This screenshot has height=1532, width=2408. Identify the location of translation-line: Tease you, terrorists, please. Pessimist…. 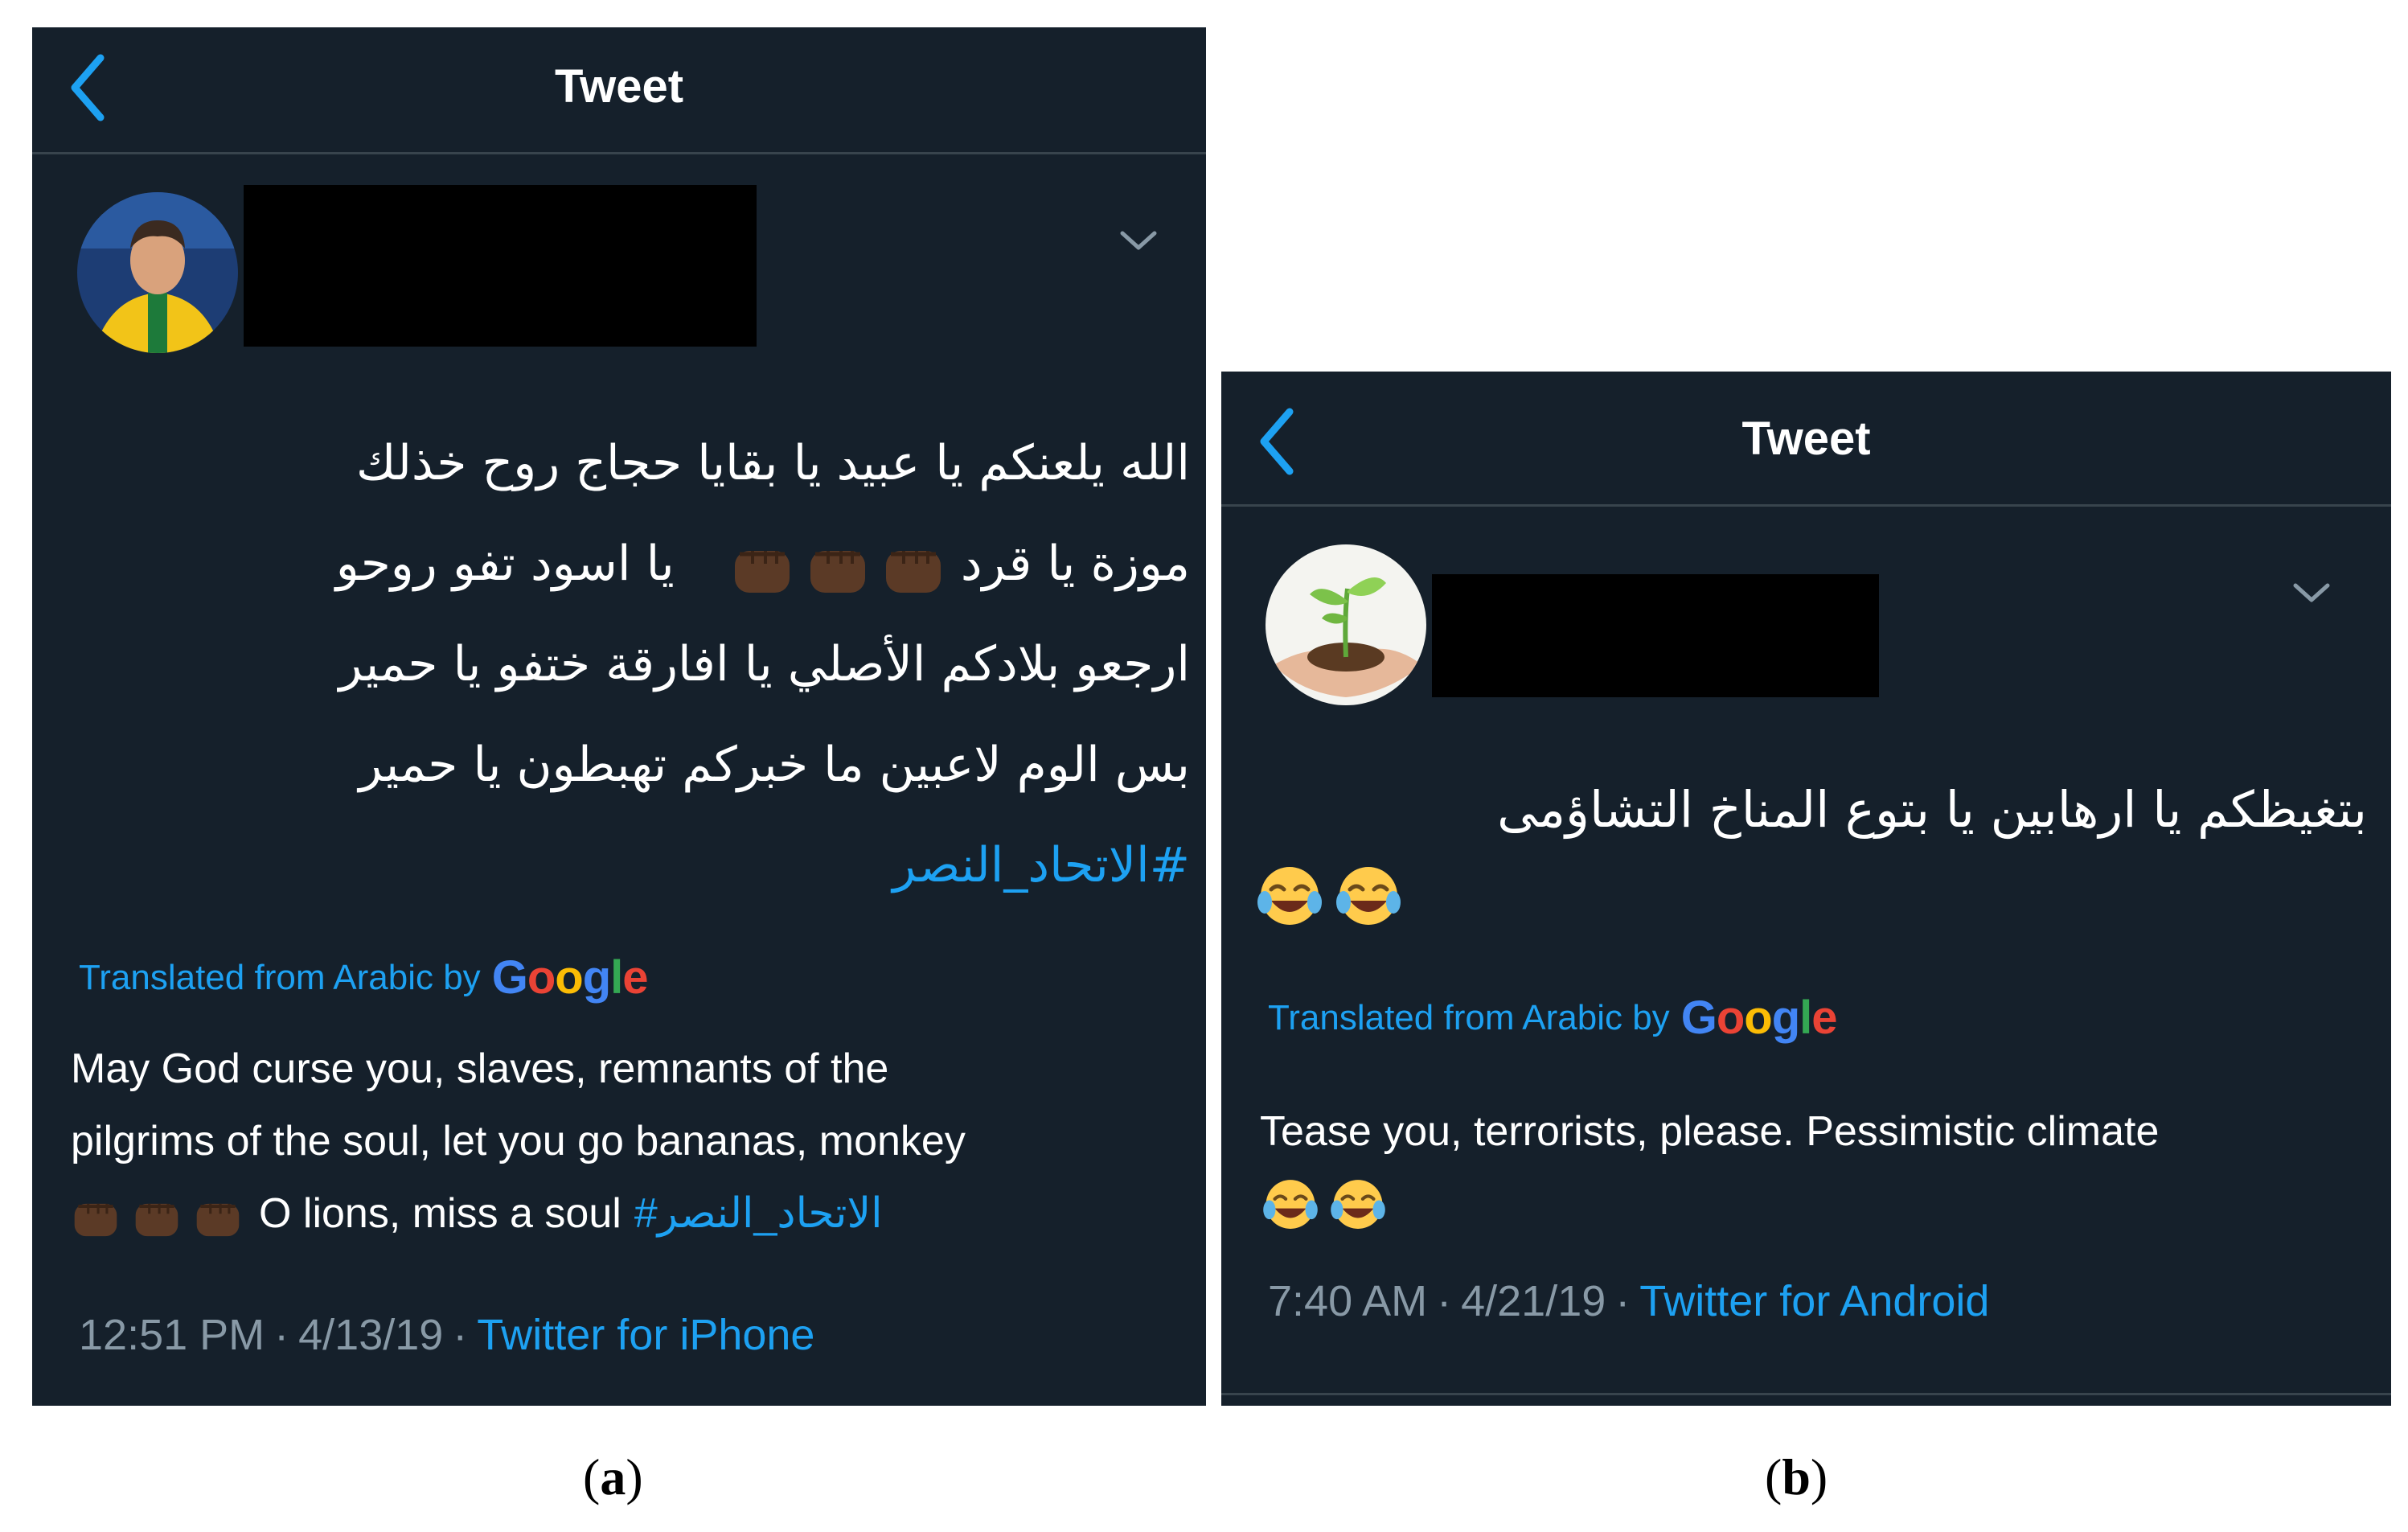
(1710, 1131).